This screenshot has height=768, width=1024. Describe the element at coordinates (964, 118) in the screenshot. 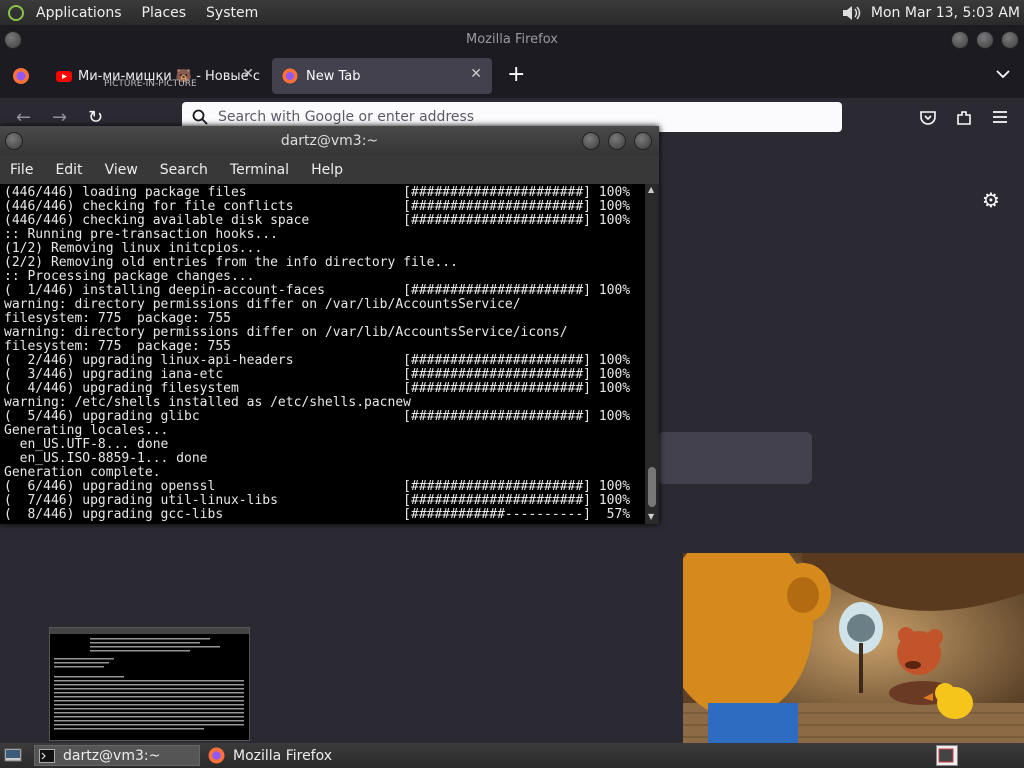

I see `extensions-icon` at that location.